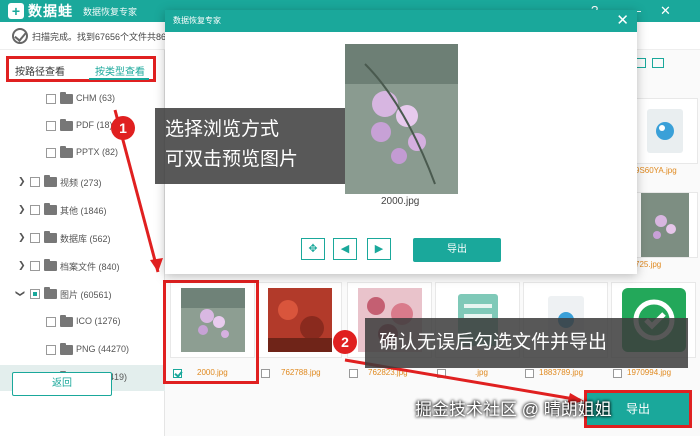  What do you see at coordinates (526, 343) in the screenshot?
I see `annotation-step2: 确认无误后勾选文件并导出` at bounding box center [526, 343].